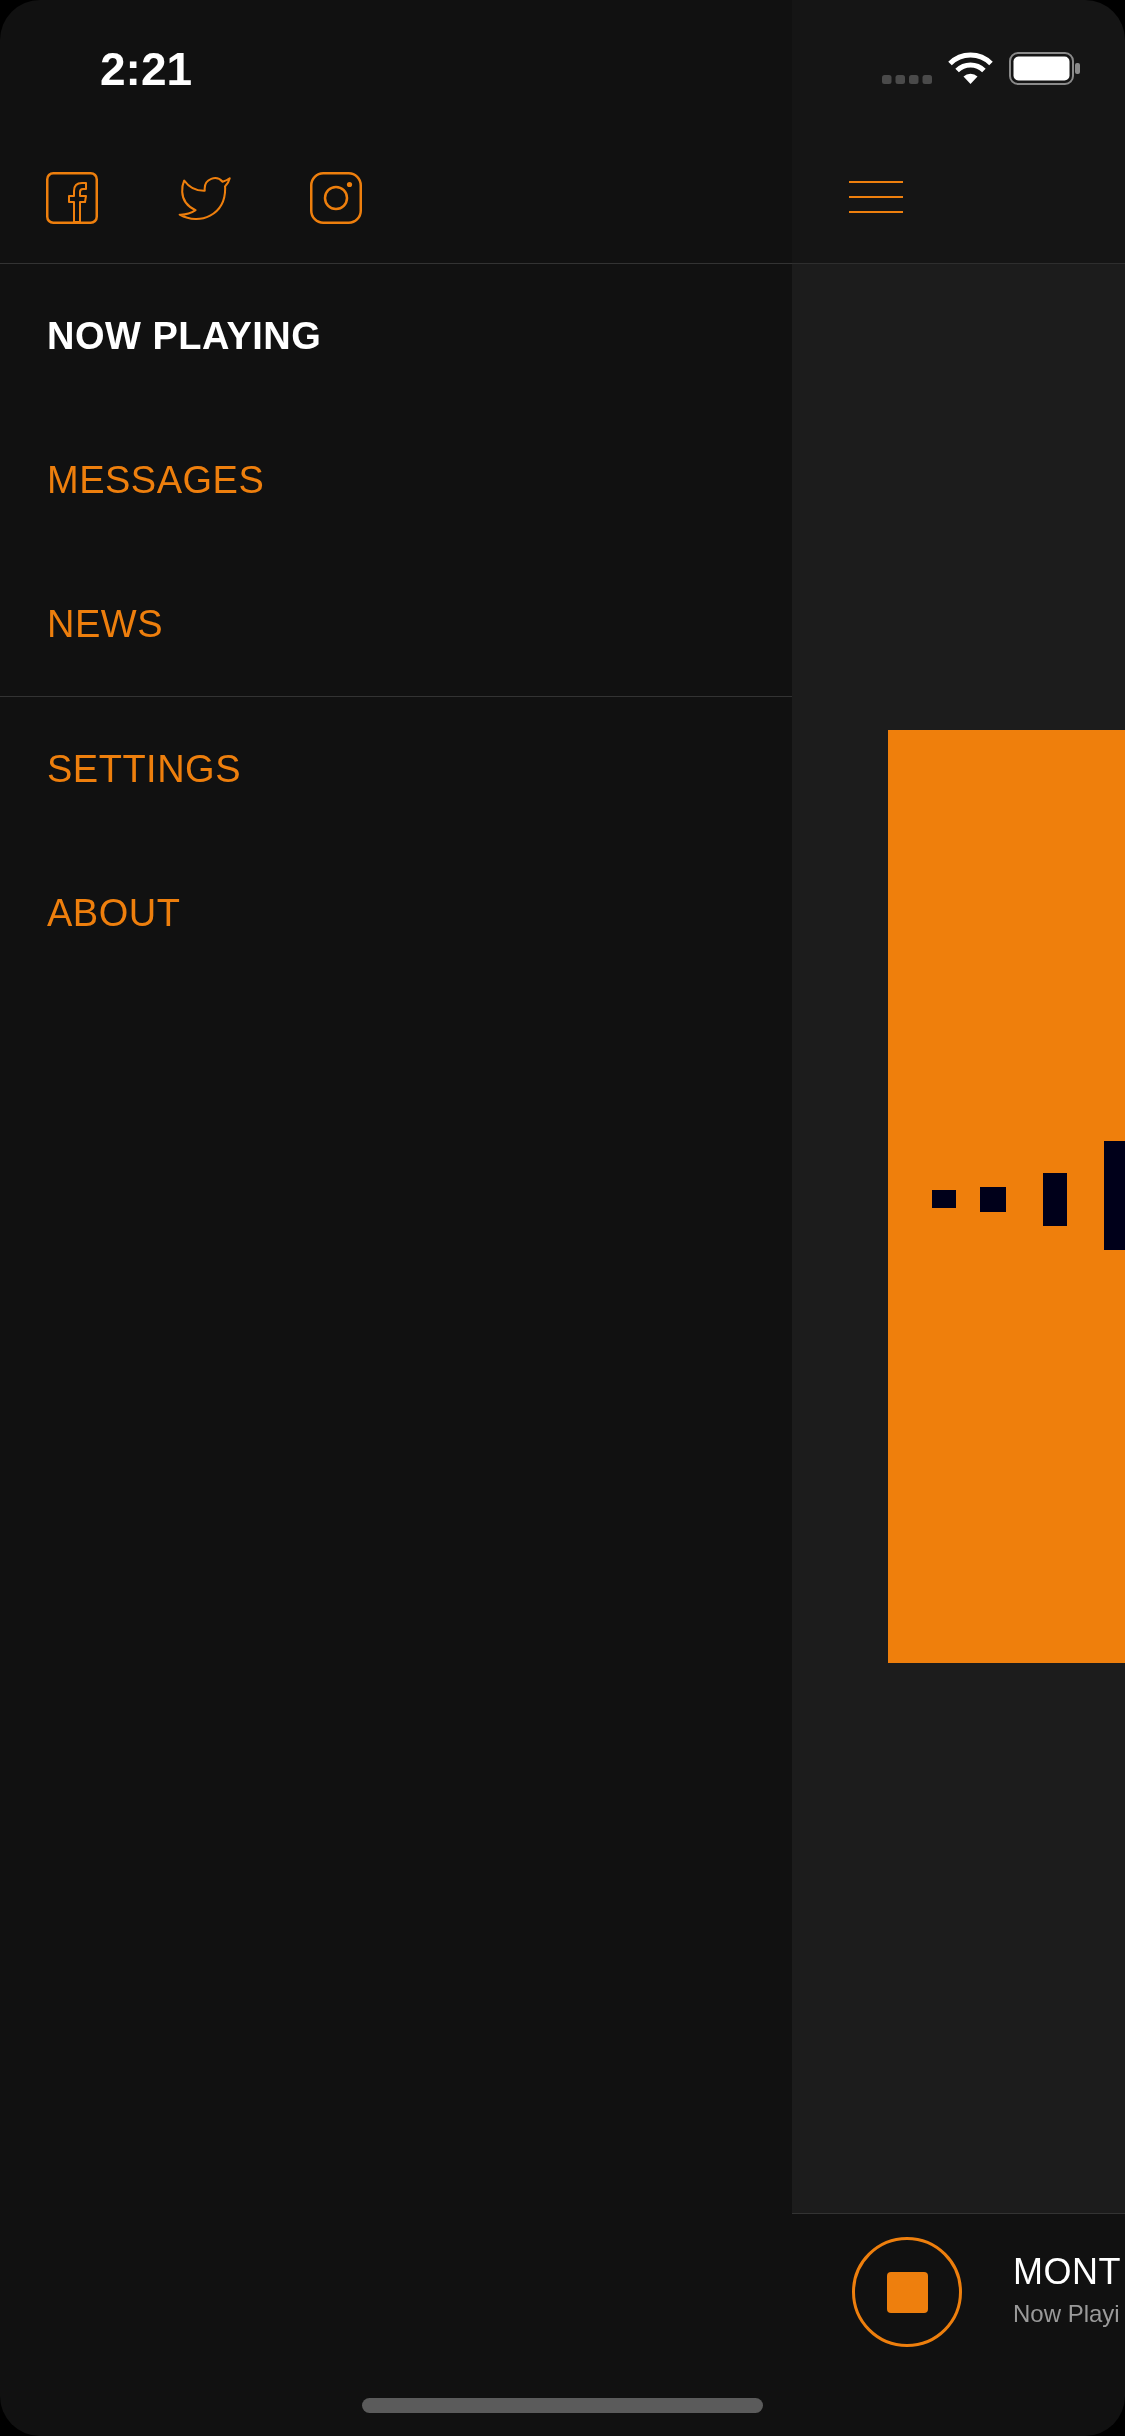  I want to click on instagram-icon, so click(336, 198).